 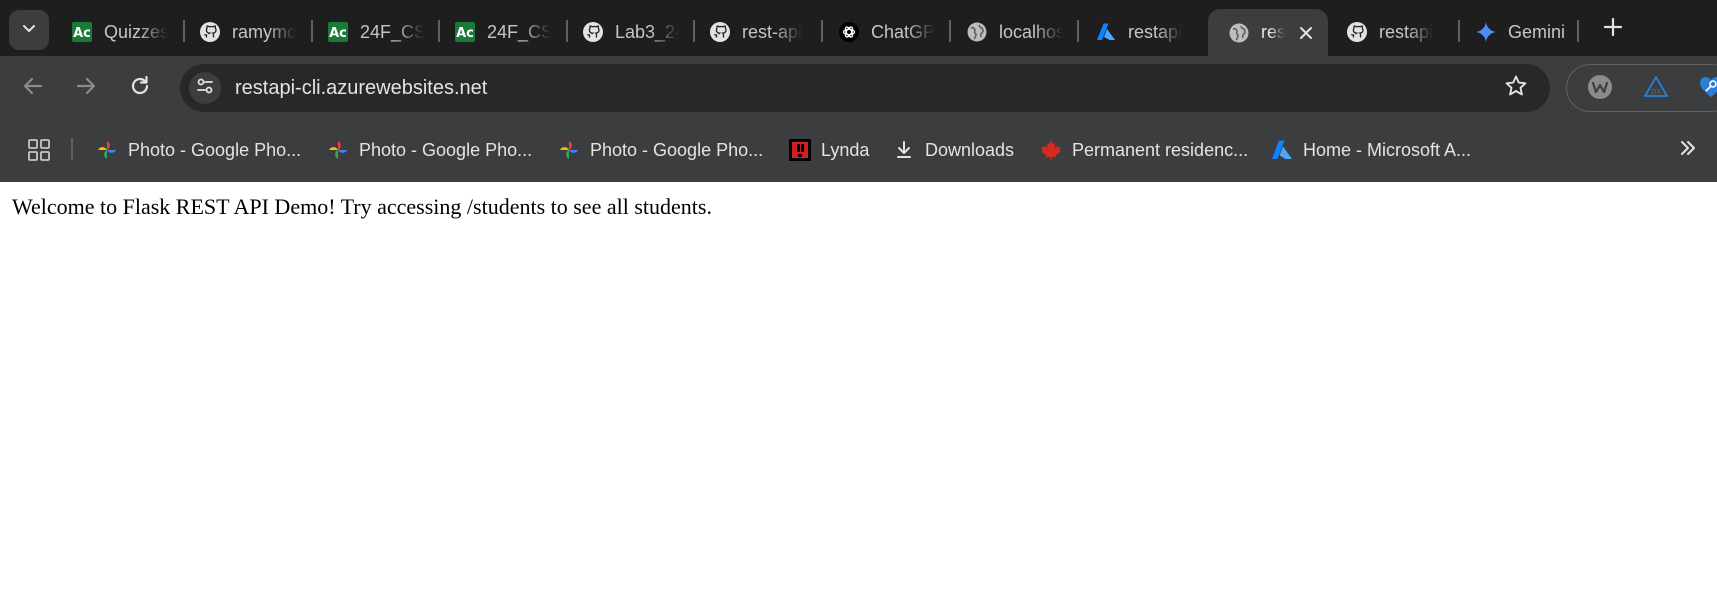 I want to click on tab-restapi-active: restapi, so click(x=1268, y=32).